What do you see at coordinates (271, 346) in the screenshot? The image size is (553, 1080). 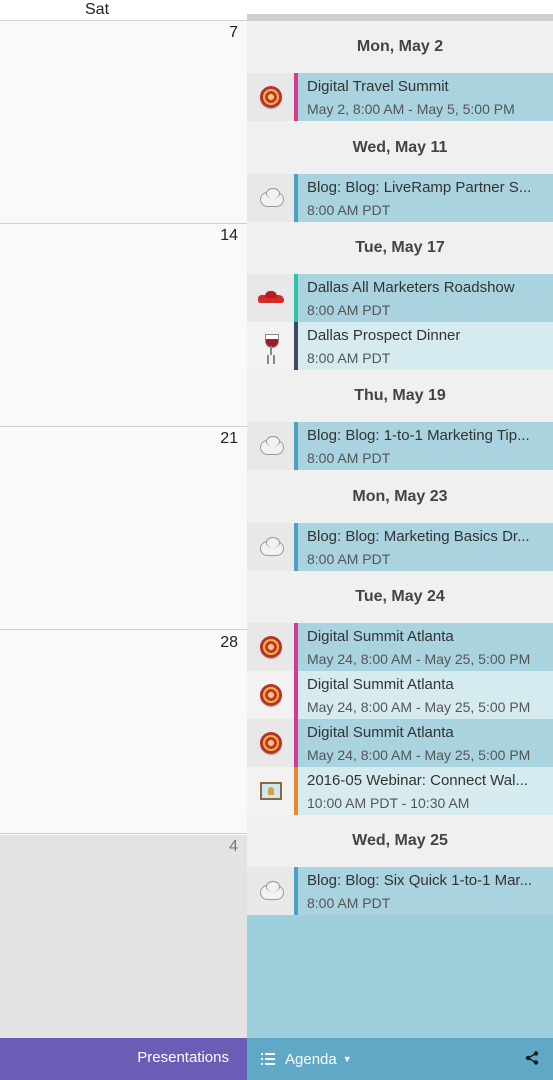 I see `wine-glass-icon` at bounding box center [271, 346].